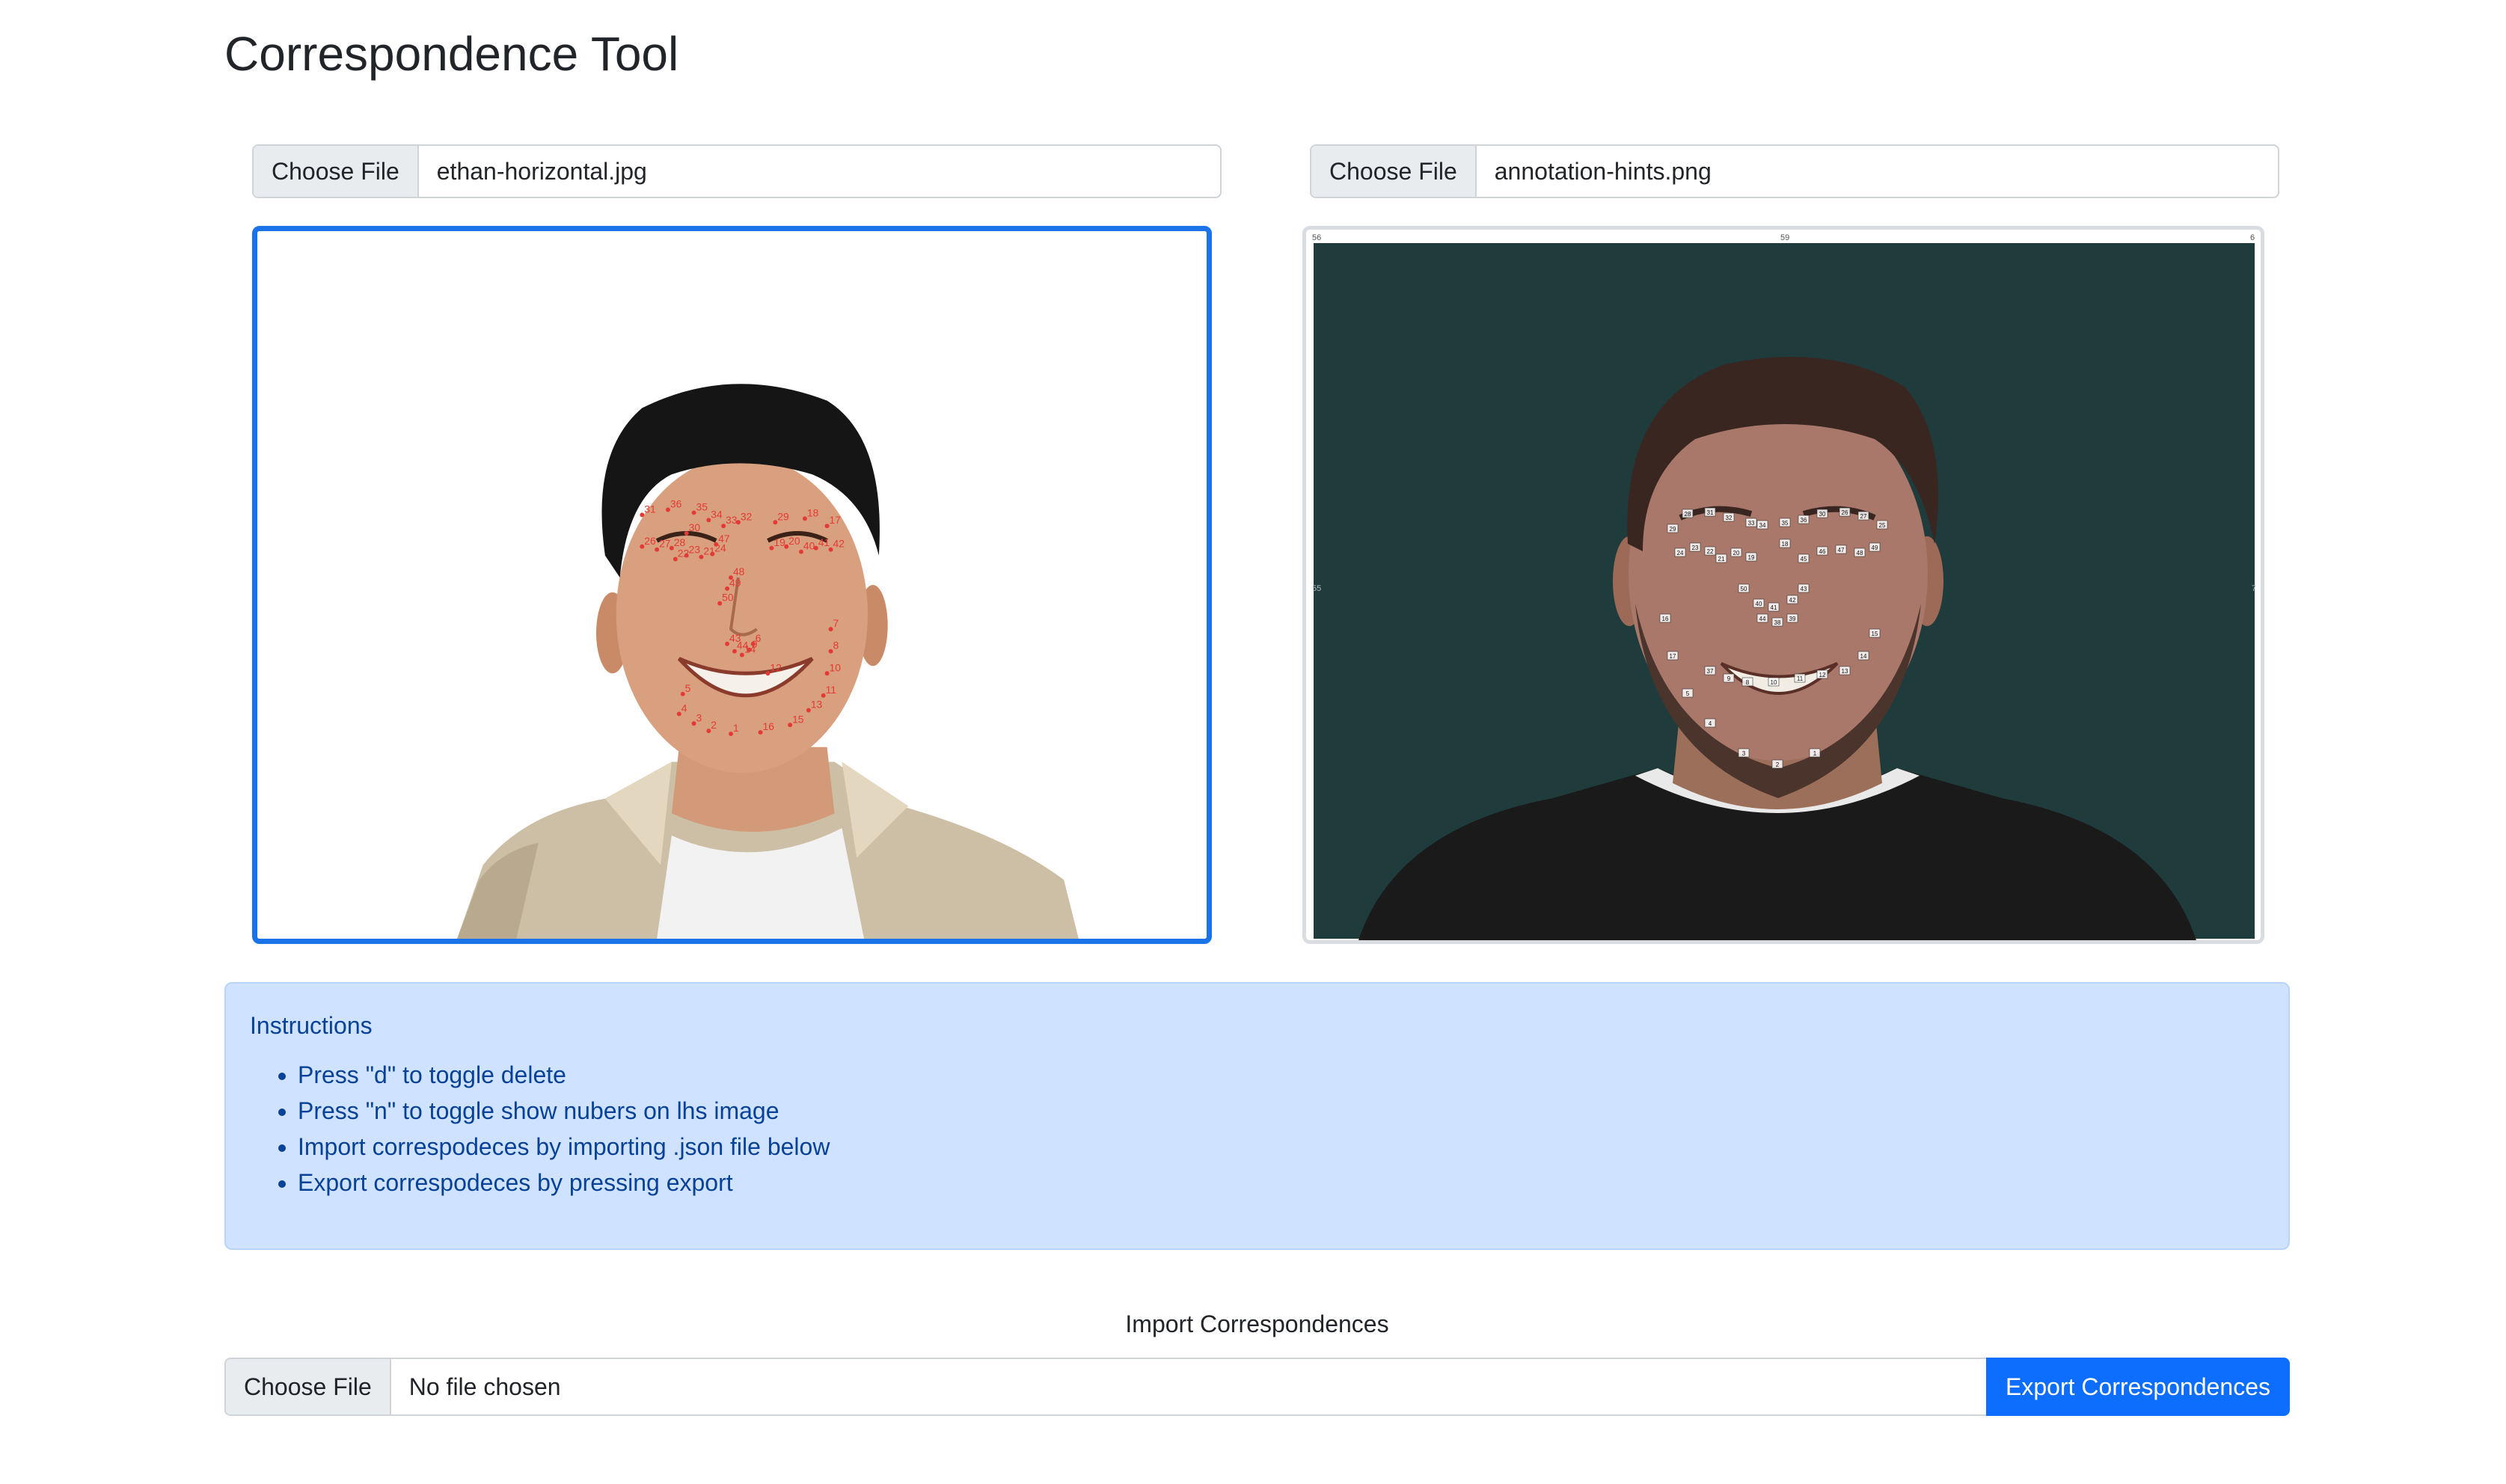 The height and width of the screenshot is (1484, 2506). What do you see at coordinates (747, 516) in the screenshot?
I see `left-point-label: 32` at bounding box center [747, 516].